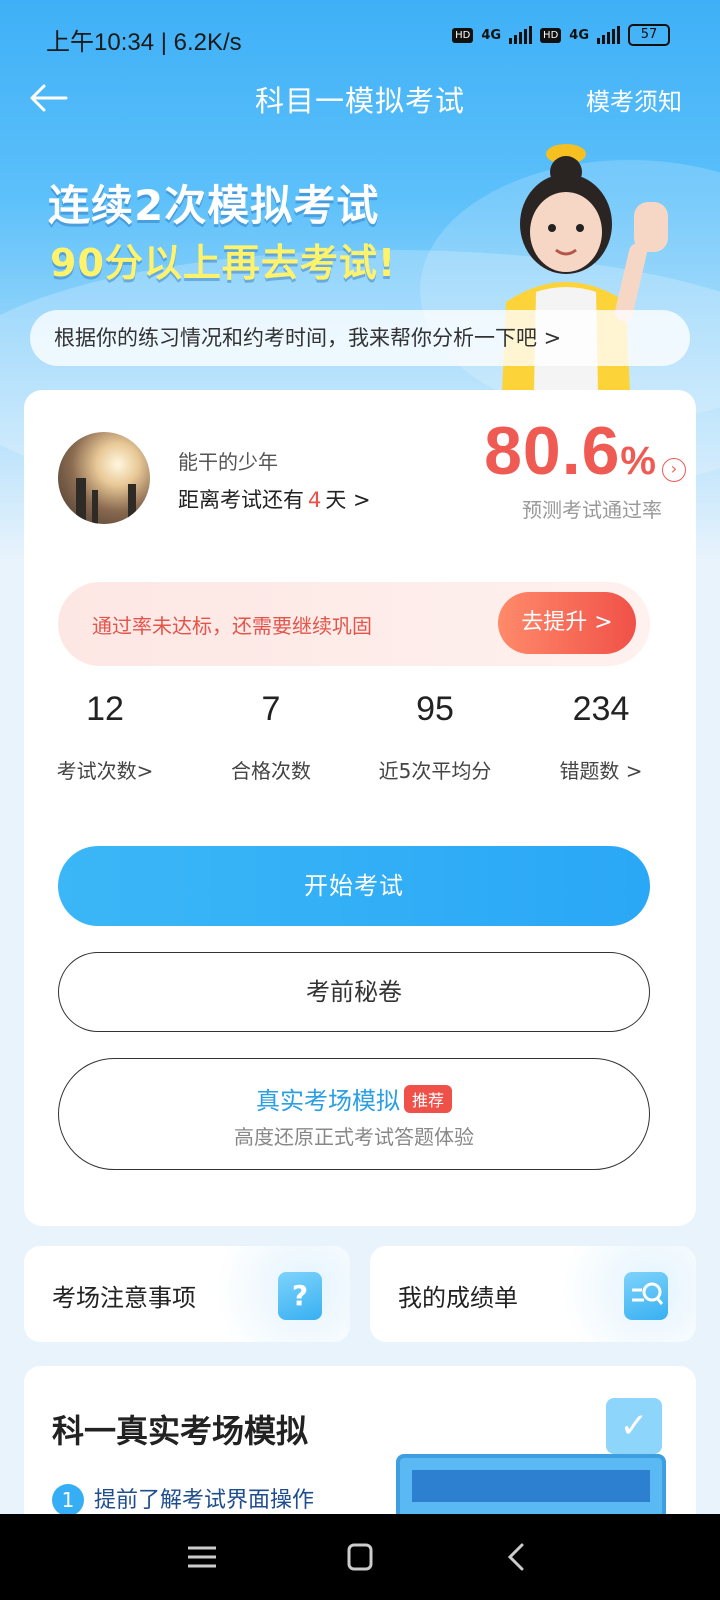 This screenshot has width=720, height=1600. Describe the element at coordinates (427, 1099) in the screenshot. I see `recommend-badge: 推荐` at that location.